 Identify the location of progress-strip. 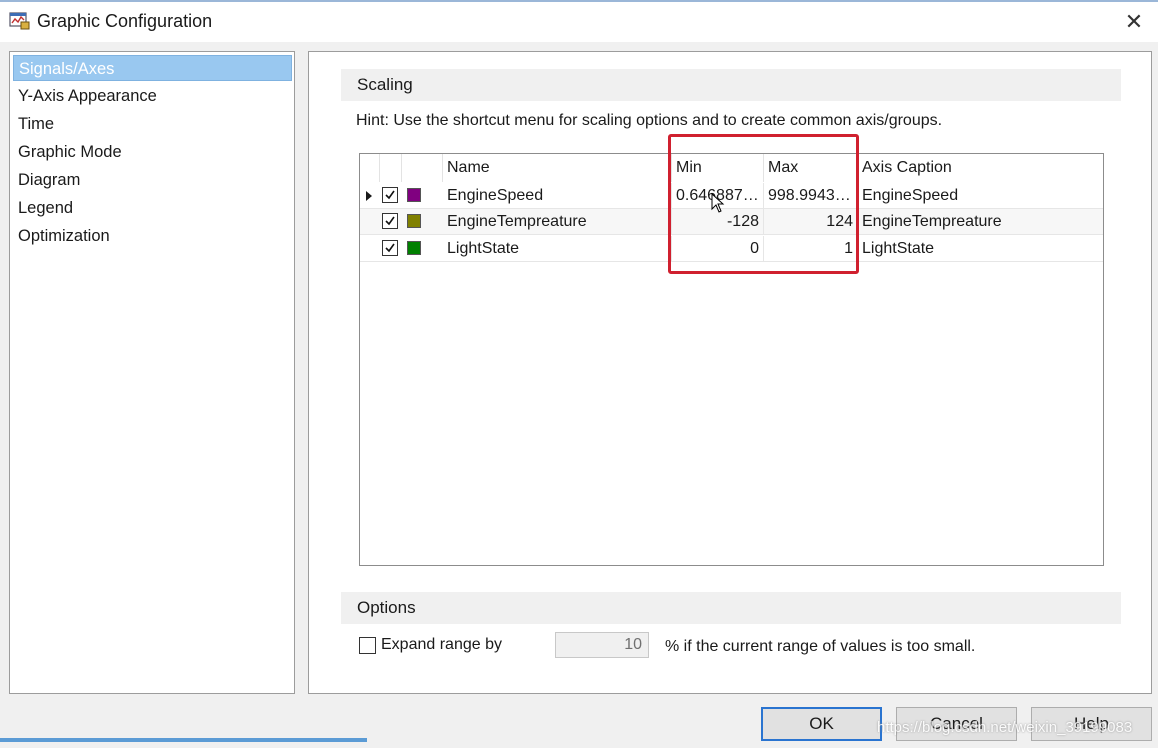
(183, 740).